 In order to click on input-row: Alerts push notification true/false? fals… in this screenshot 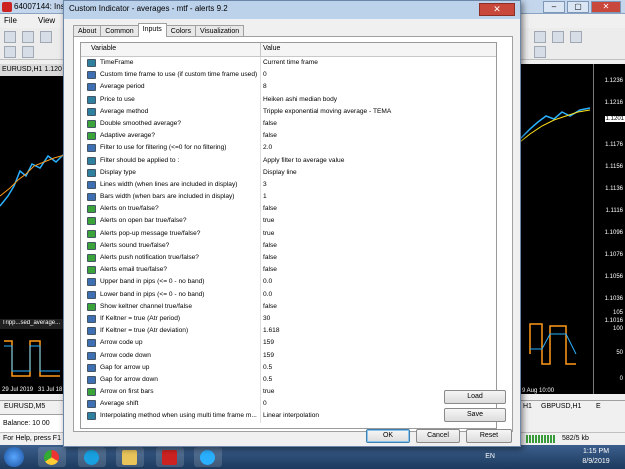, I will do `click(288, 258)`.